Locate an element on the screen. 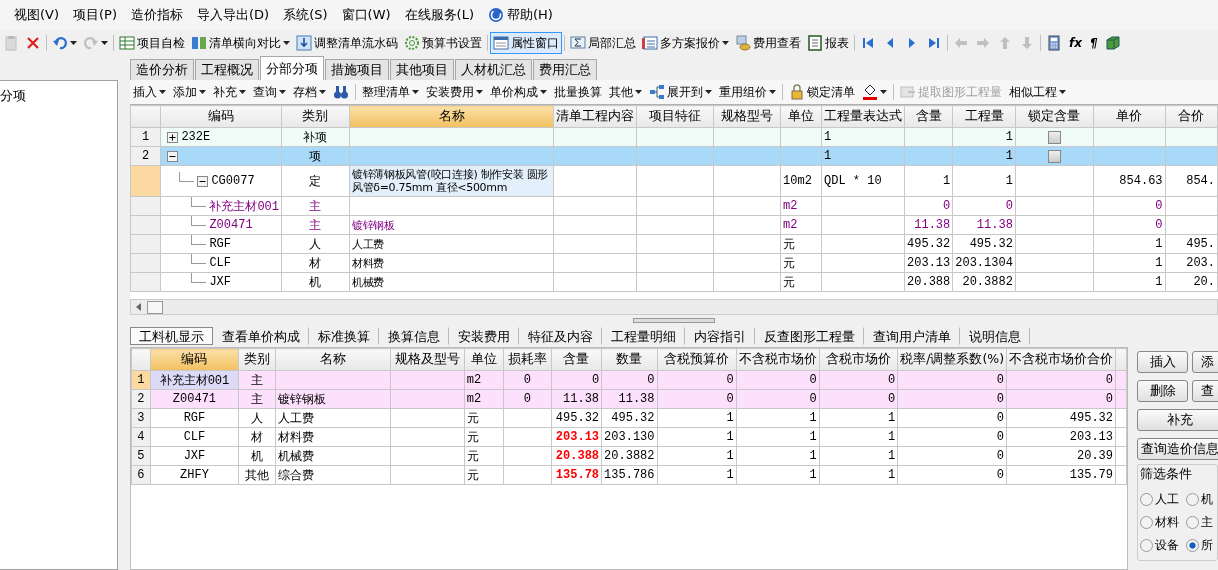 This screenshot has height=570, width=1218. column-header: 规格及型号 is located at coordinates (427, 359).